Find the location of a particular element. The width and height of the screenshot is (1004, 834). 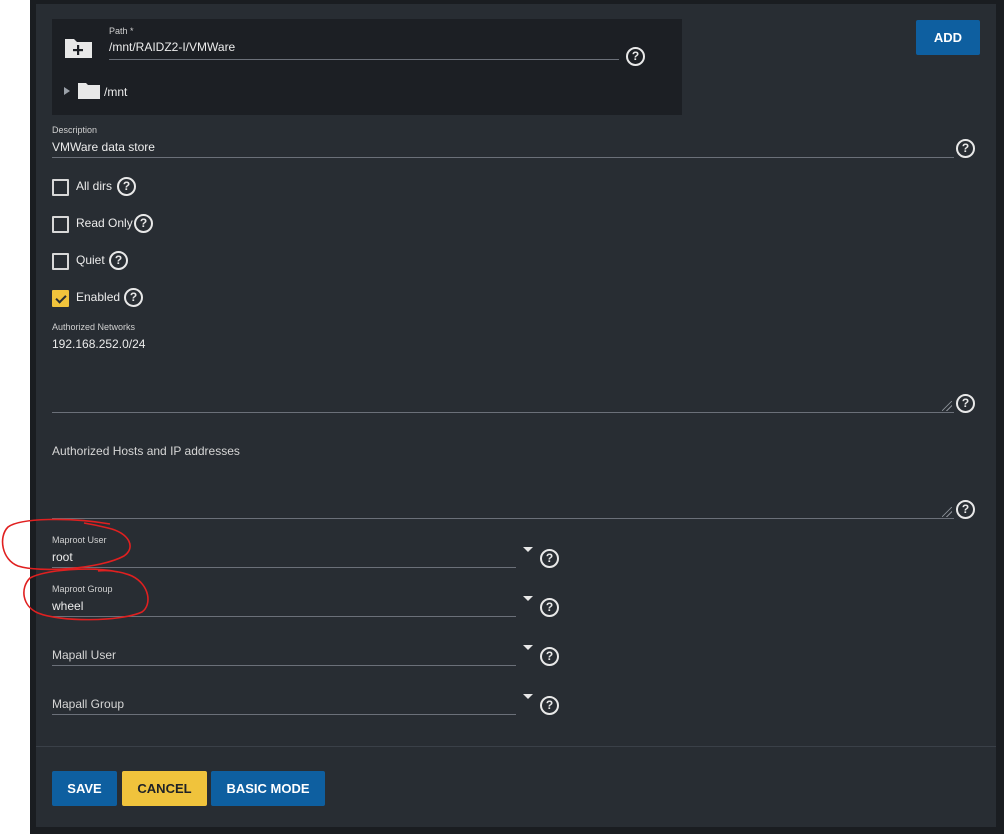

maproot-group-chevron-down-icon is located at coordinates (528, 598).